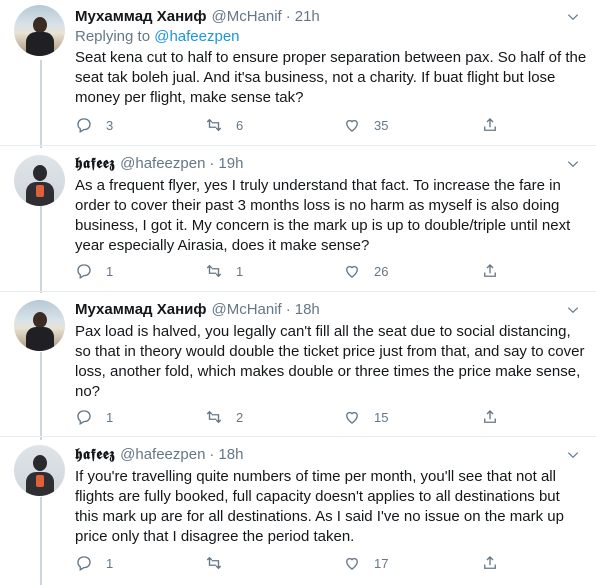 The width and height of the screenshot is (596, 585). I want to click on reply-count: 3, so click(110, 125).